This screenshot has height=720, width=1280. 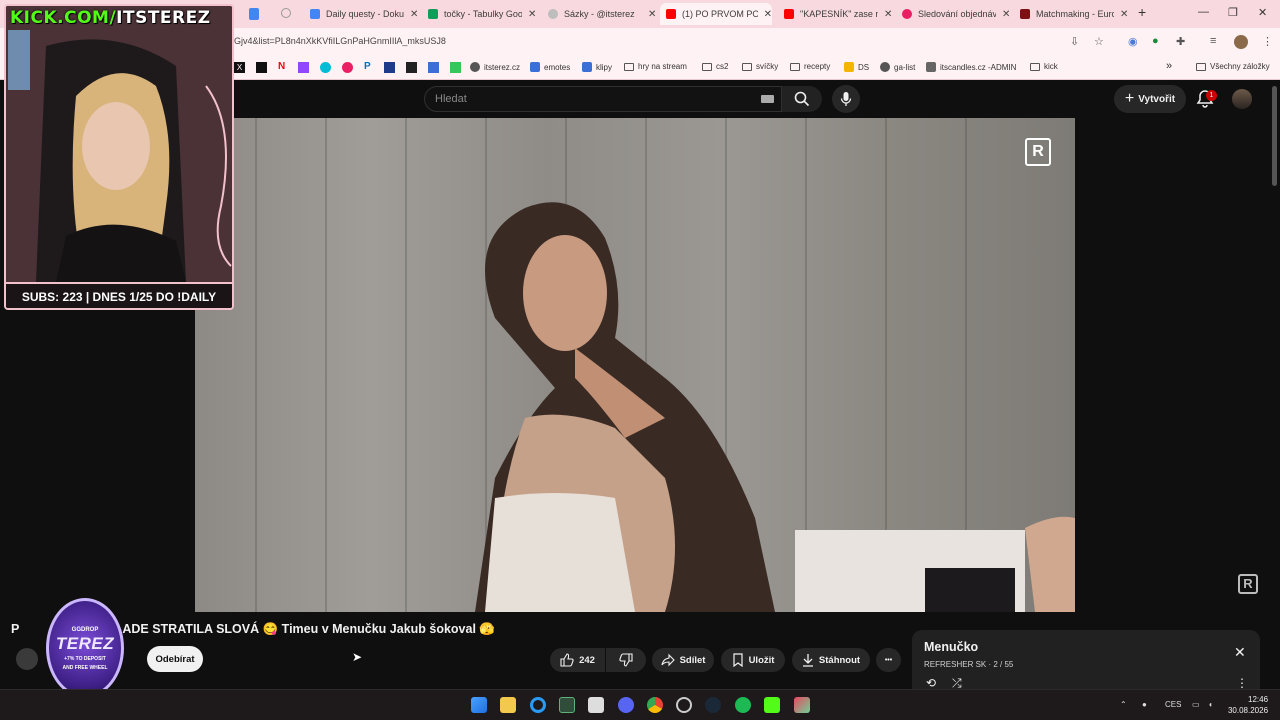 I want to click on tray-mic-icon: ●, so click(x=1144, y=704).